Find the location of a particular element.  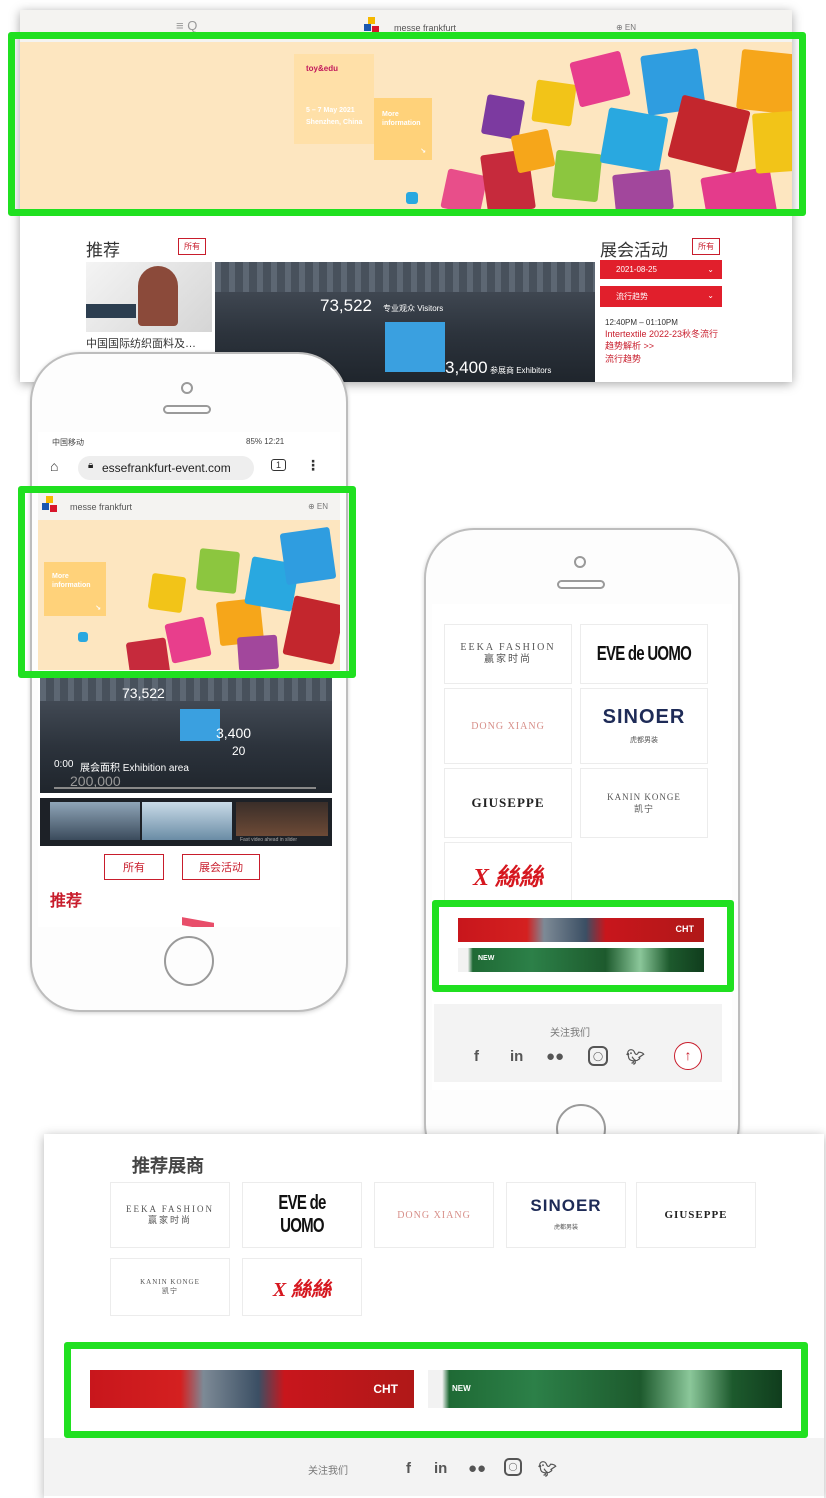

booth-screen is located at coordinates (415, 347).